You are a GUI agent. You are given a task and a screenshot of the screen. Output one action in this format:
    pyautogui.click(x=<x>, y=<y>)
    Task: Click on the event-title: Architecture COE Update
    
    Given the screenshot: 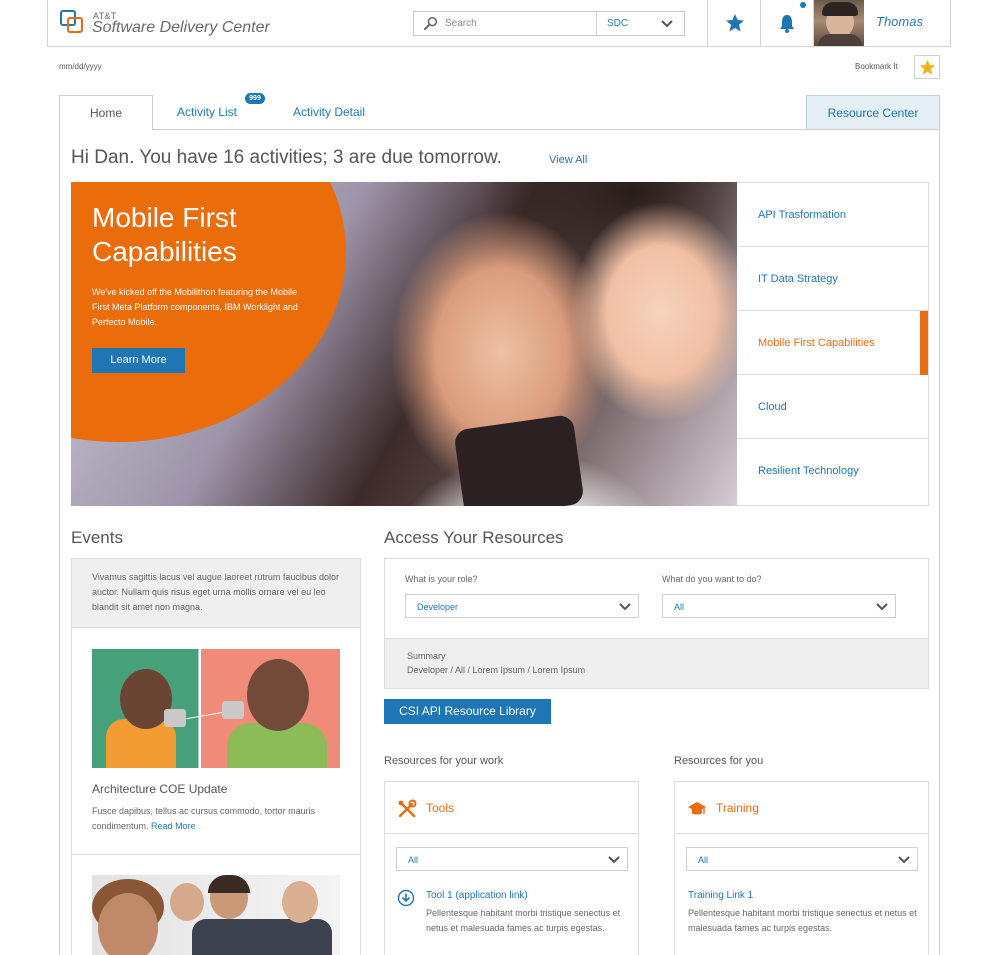 What is the action you would take?
    pyautogui.click(x=159, y=789)
    